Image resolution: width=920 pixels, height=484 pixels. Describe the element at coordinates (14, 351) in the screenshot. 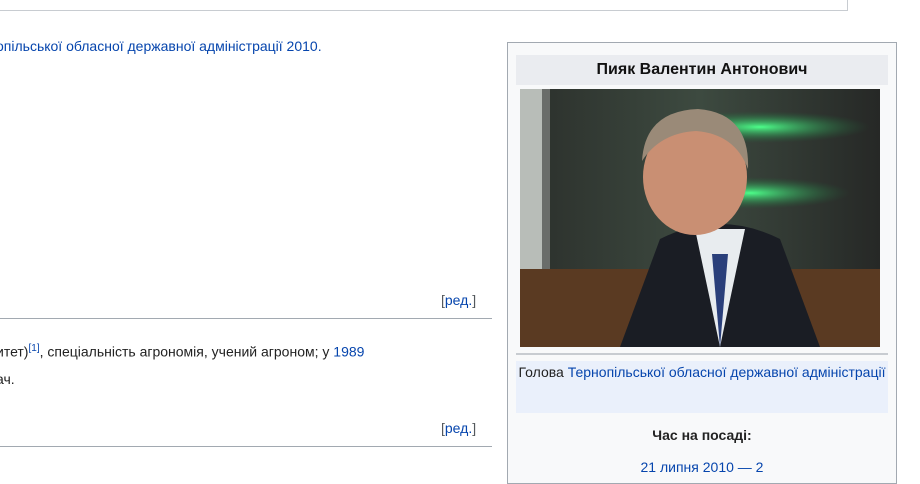

I see `text-fragment: итет)` at that location.